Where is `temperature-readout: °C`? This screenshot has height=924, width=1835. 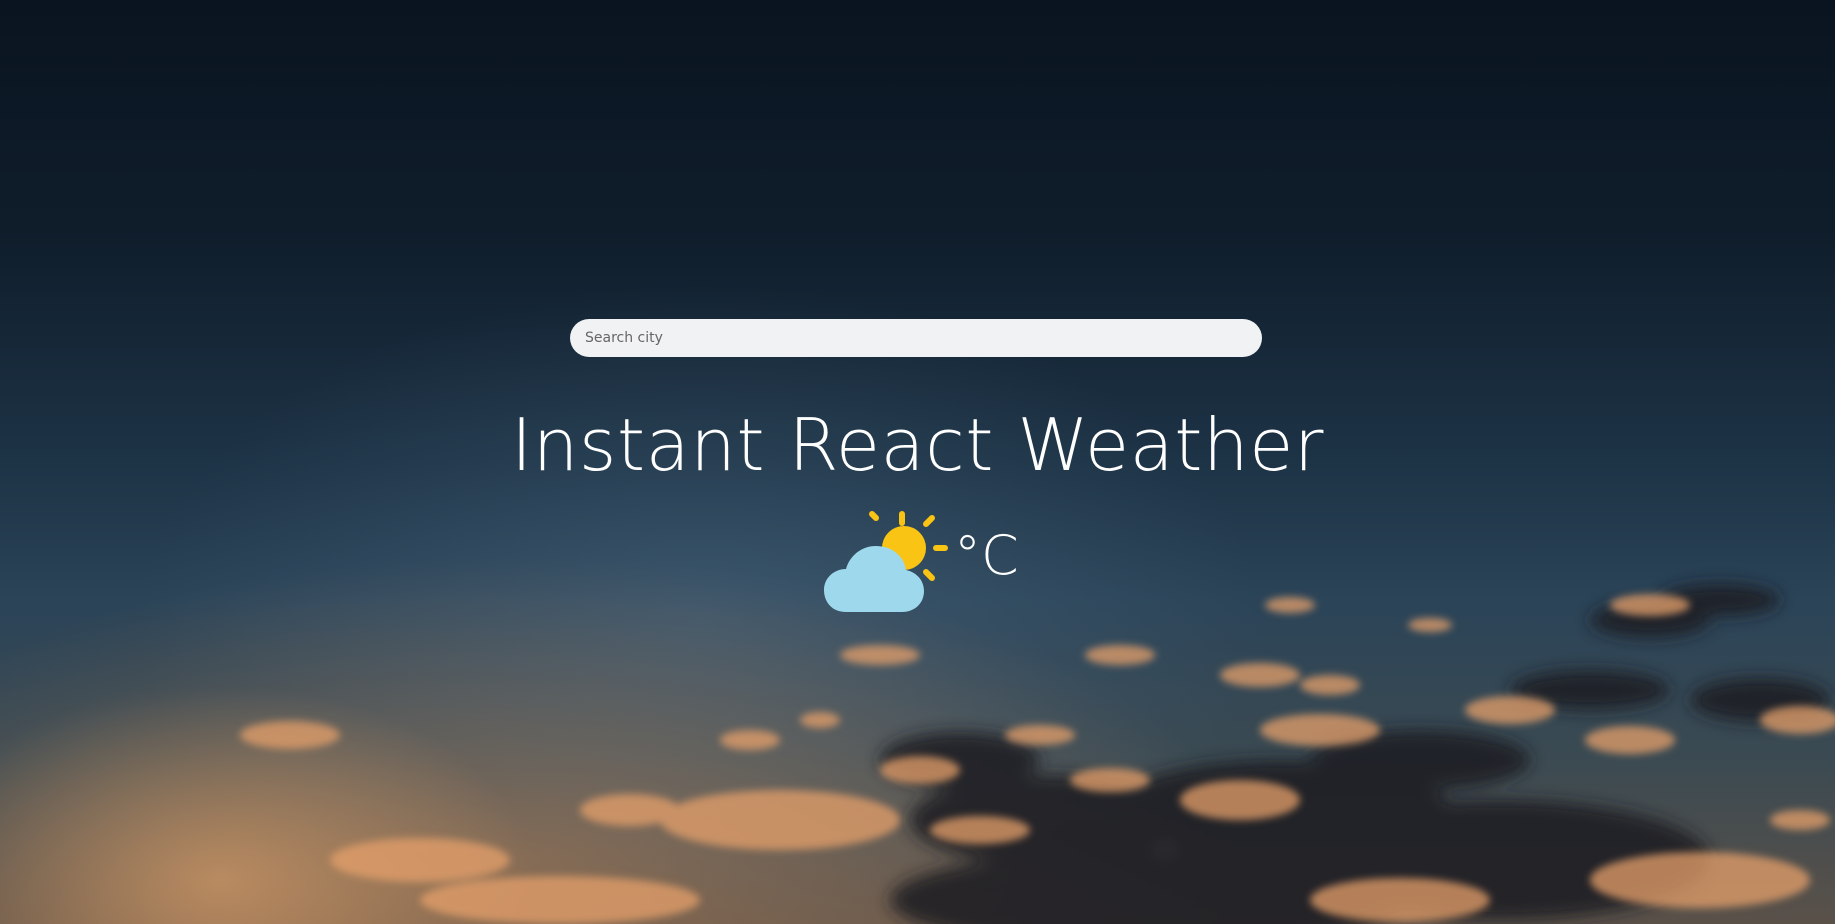
temperature-readout: °C is located at coordinates (986, 556).